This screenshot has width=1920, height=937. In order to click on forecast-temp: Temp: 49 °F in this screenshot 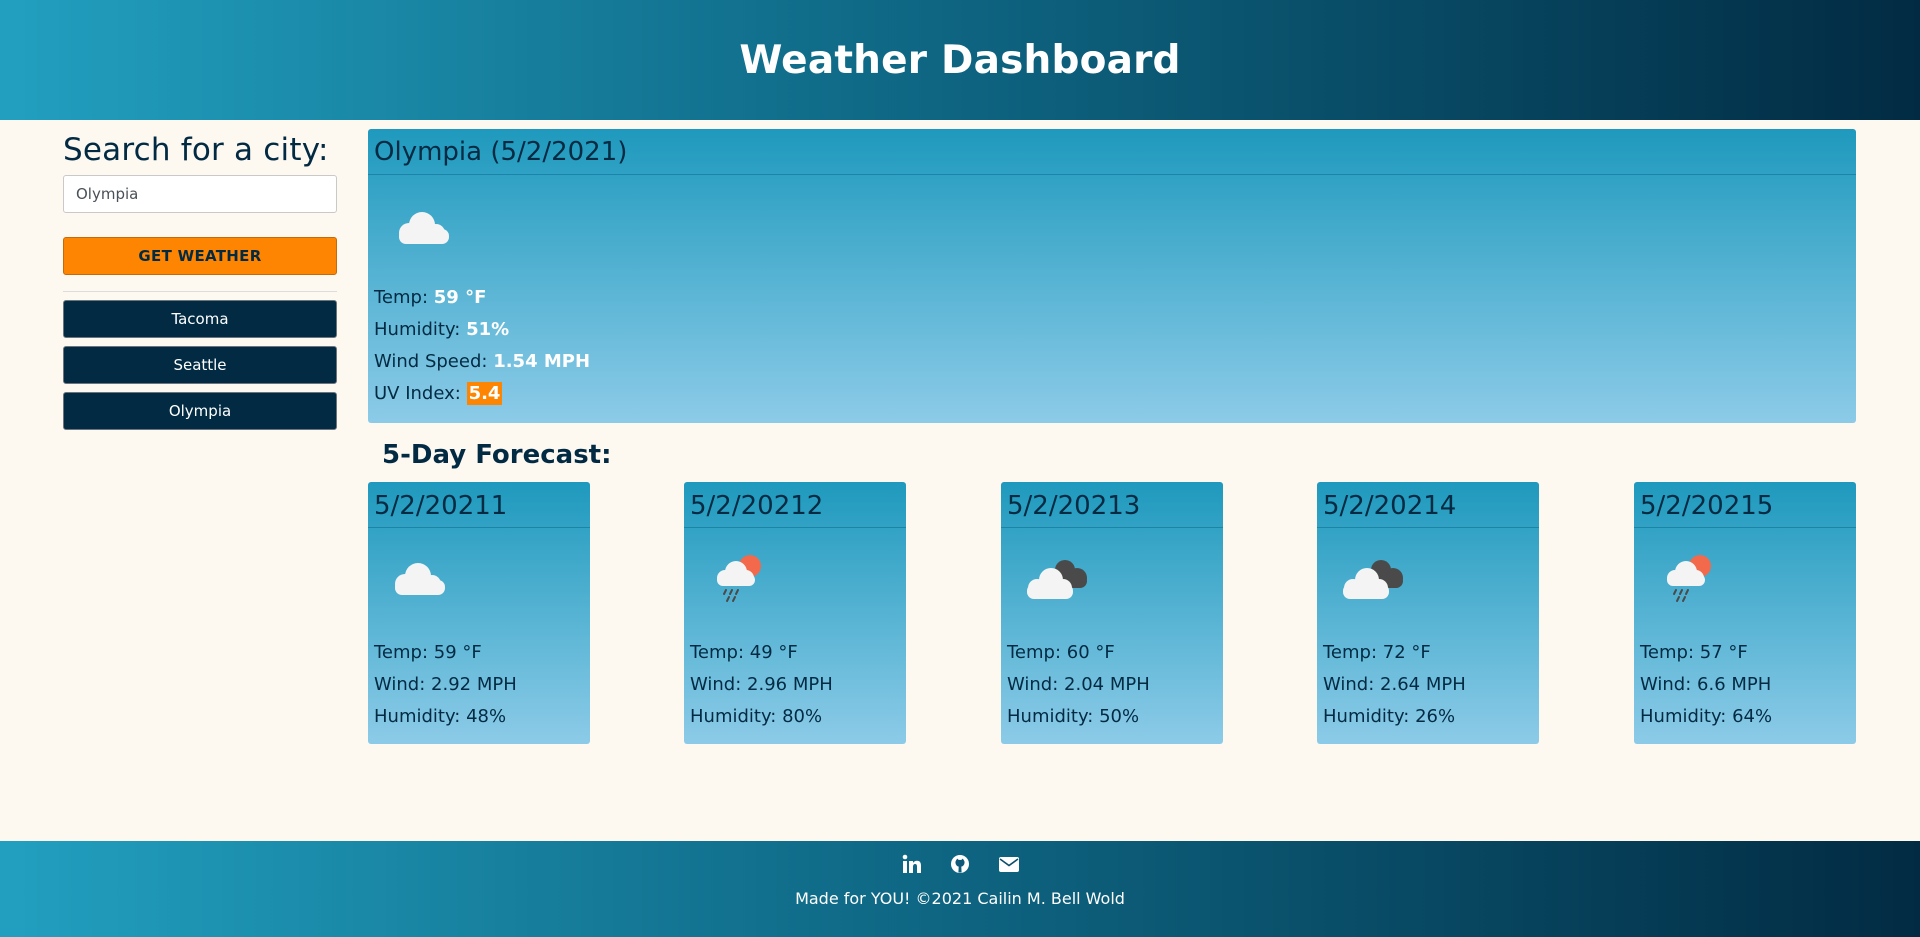, I will do `click(744, 652)`.